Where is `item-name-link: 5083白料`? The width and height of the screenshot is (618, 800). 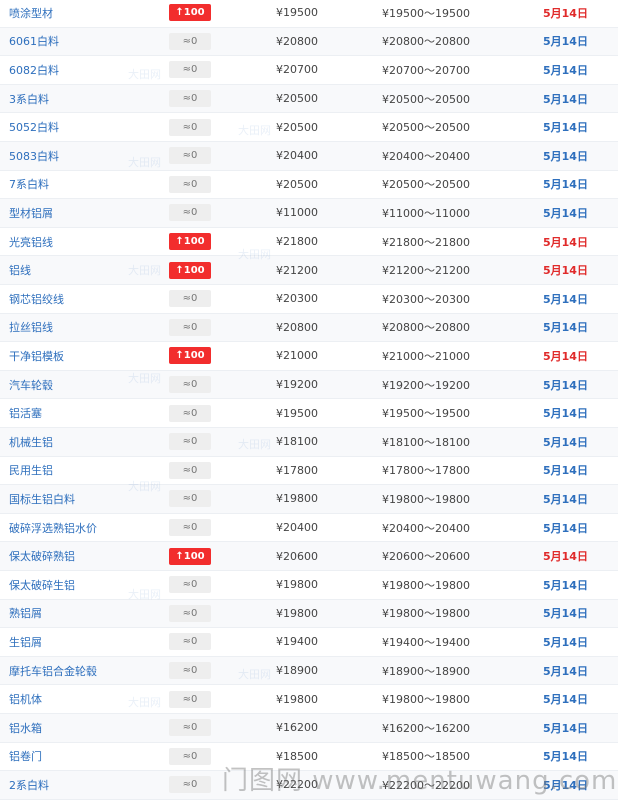
item-name-link: 5083白料 is located at coordinates (89, 156).